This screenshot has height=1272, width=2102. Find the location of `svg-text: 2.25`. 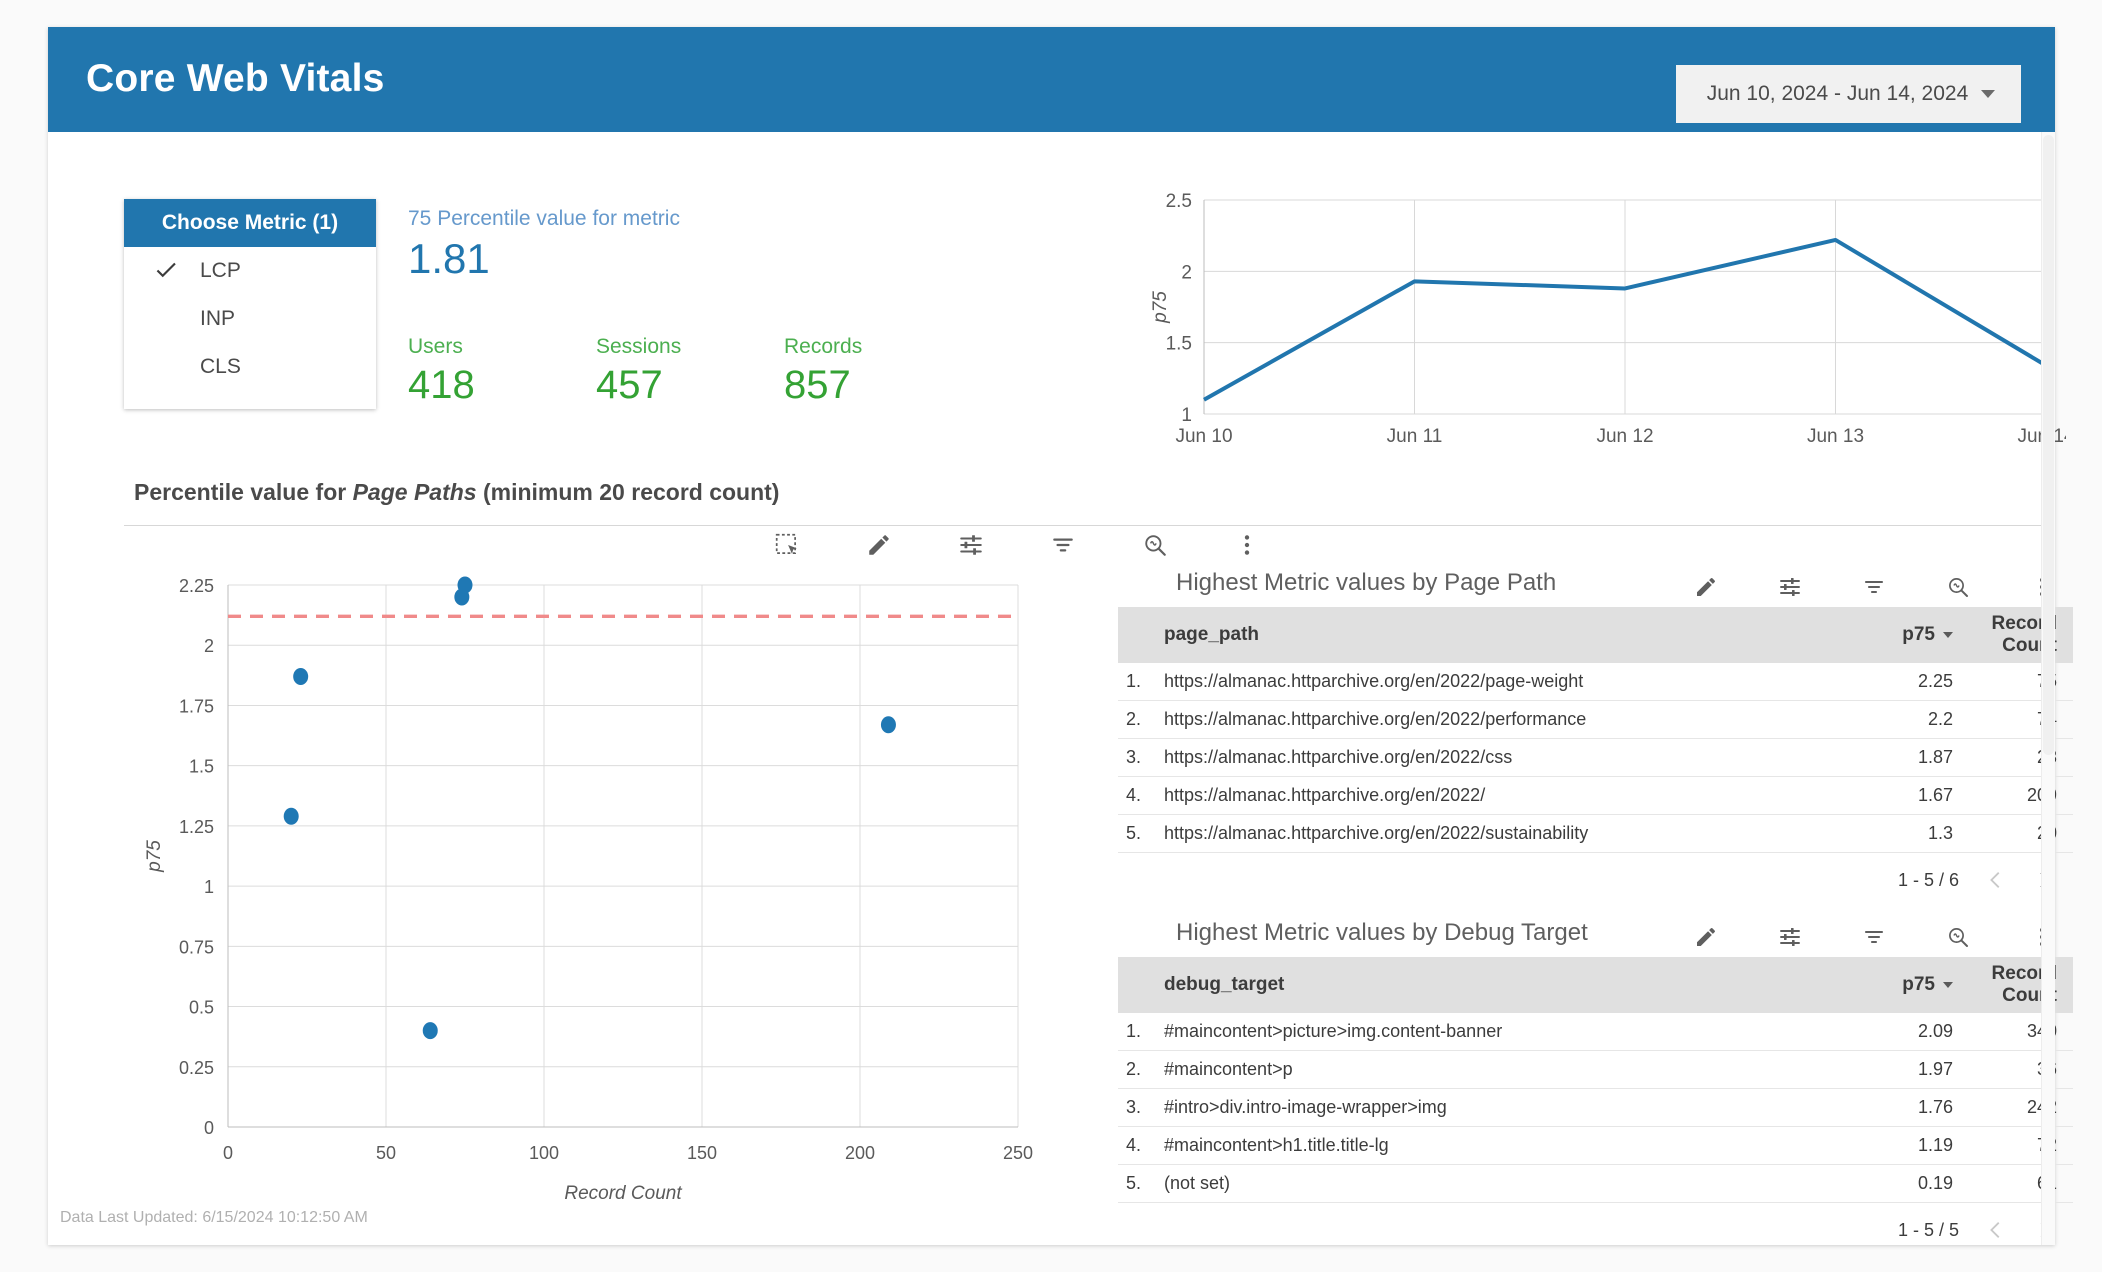

svg-text: 2.25 is located at coordinates (196, 586).